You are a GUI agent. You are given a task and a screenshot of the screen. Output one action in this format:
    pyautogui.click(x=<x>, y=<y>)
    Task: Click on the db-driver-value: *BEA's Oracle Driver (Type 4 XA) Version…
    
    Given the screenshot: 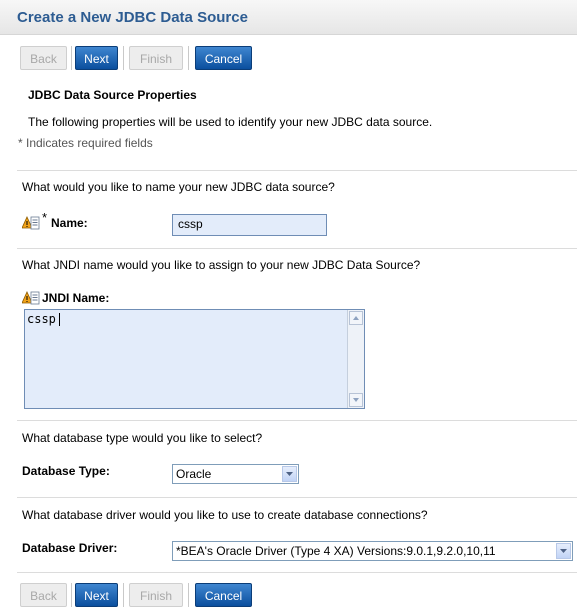 What is the action you would take?
    pyautogui.click(x=336, y=551)
    